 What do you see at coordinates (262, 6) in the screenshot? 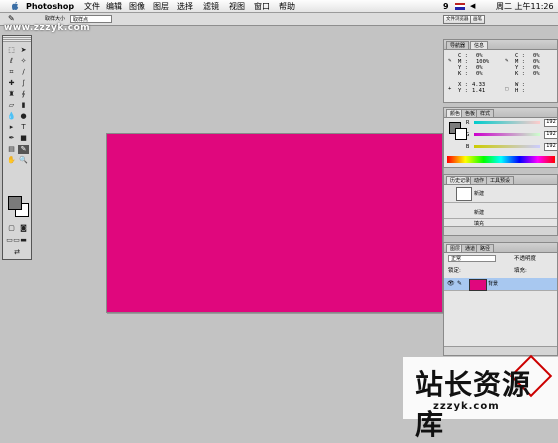
I see `menu-window: 窗口` at bounding box center [262, 6].